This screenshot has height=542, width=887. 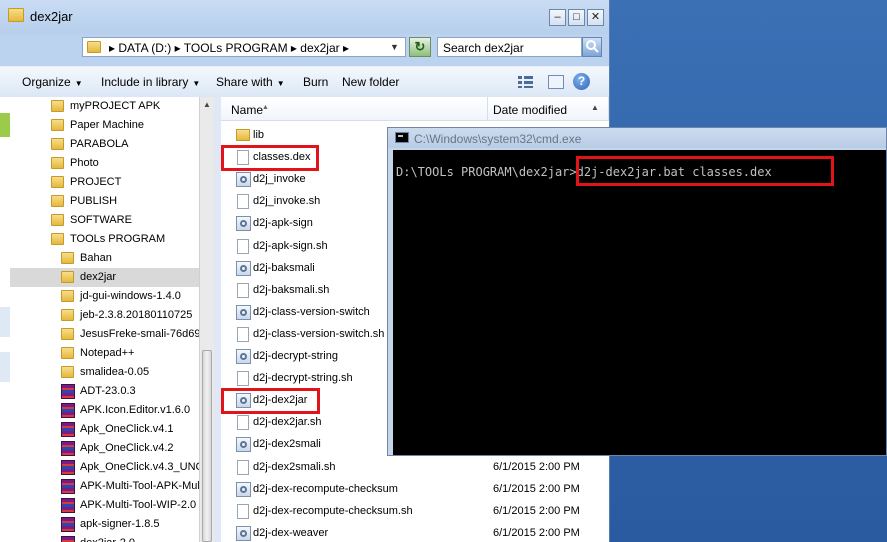 I want to click on column-header-name: Name ▲, so click(x=354, y=109).